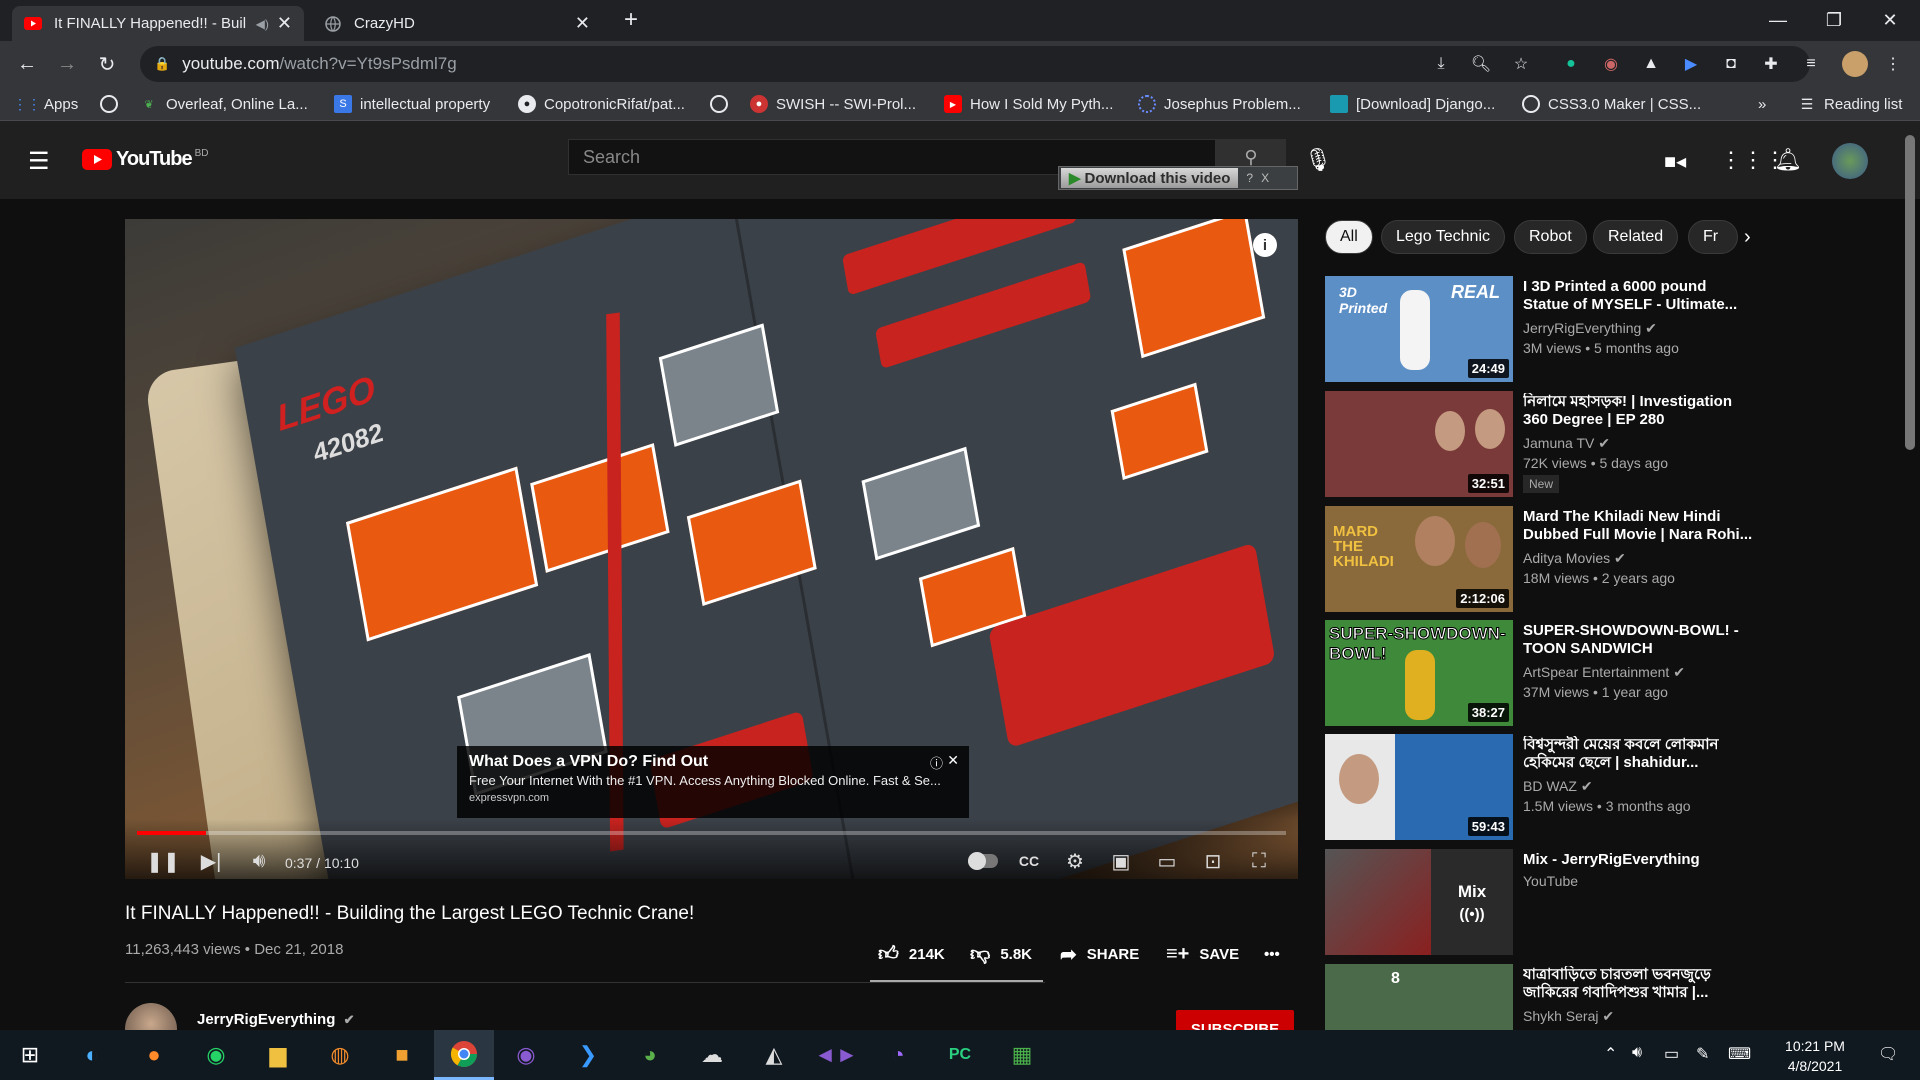  I want to click on tab-youtube: It FINALLY Happened!! - Buil ◀) ✕, so click(158, 23).